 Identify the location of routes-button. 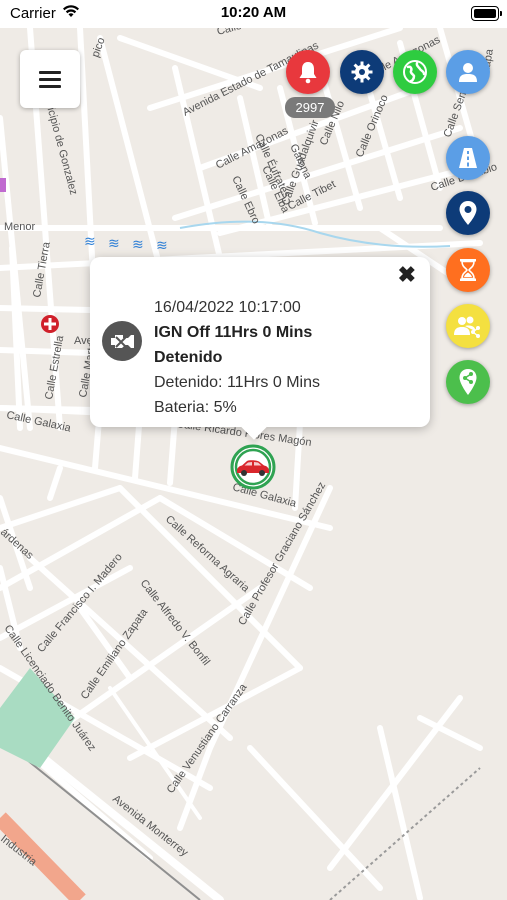
(468, 158).